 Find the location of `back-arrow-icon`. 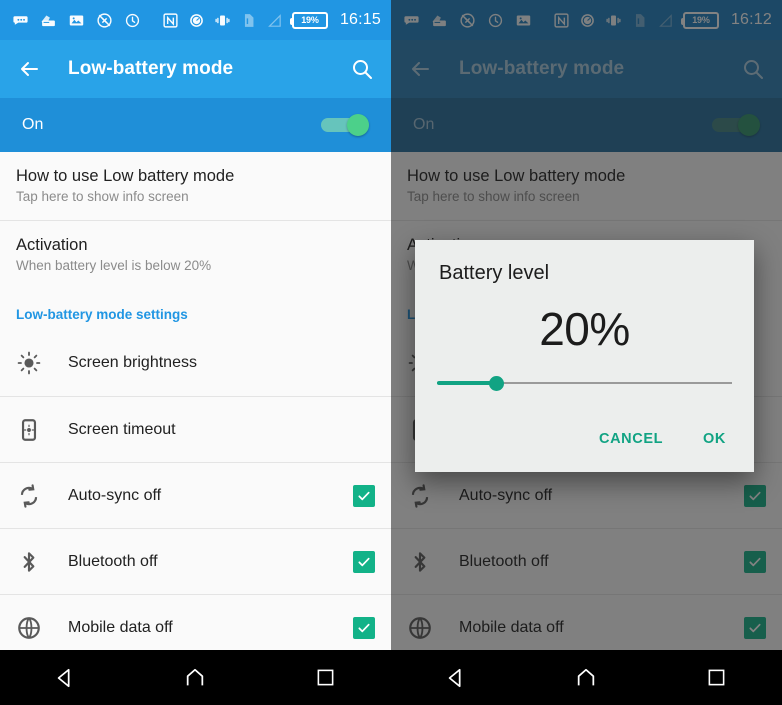

back-arrow-icon is located at coordinates (29, 69).